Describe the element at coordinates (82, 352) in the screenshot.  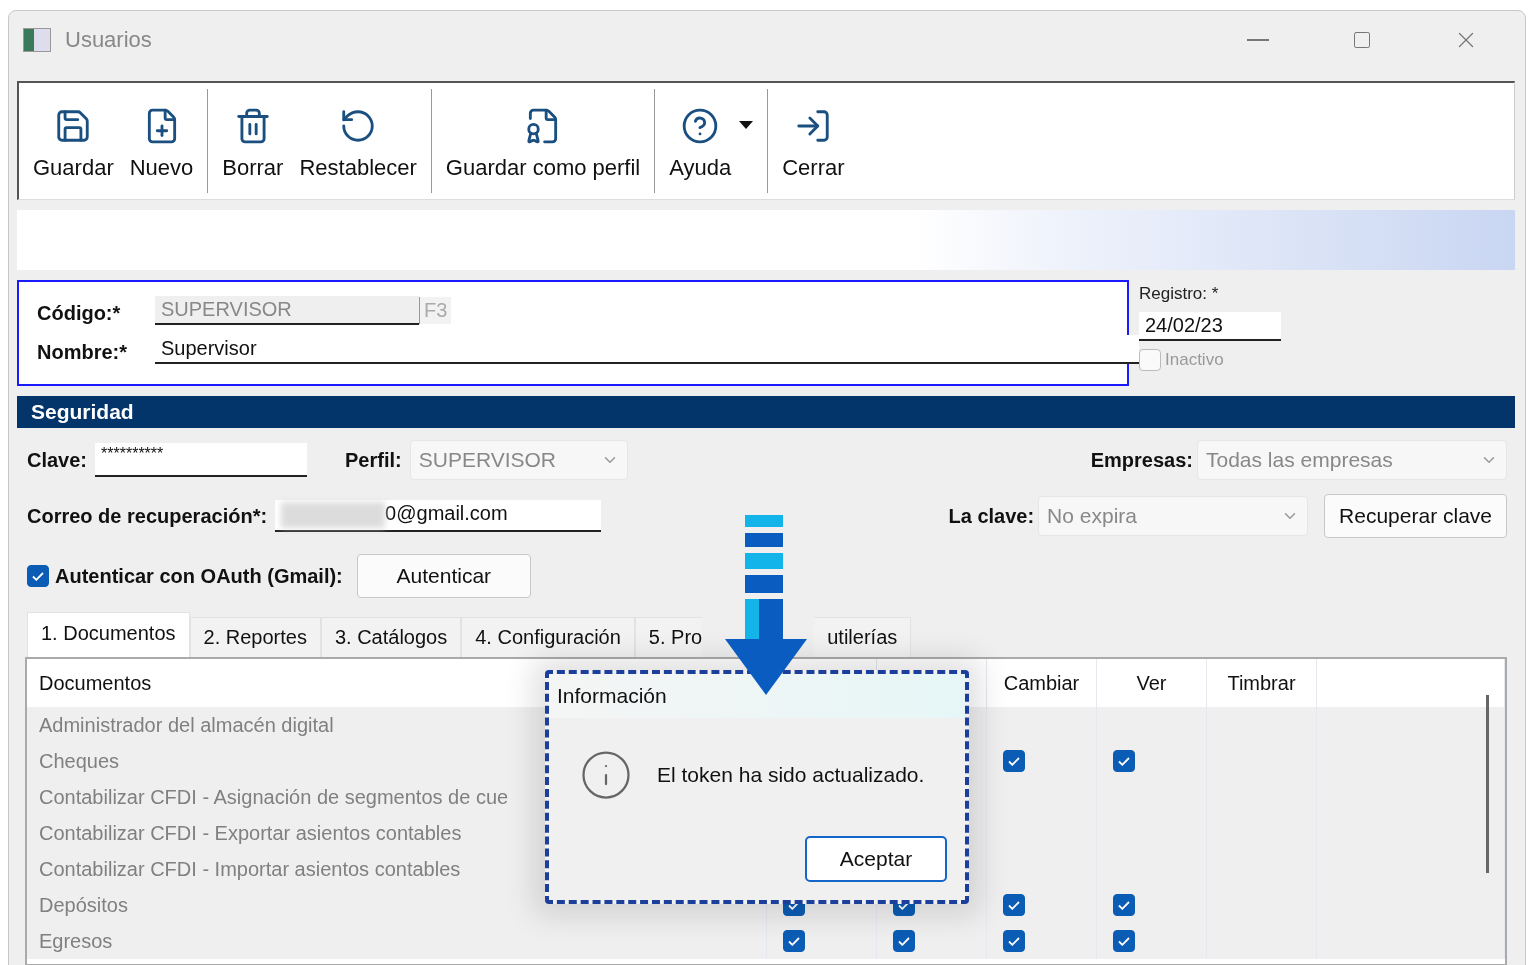
I see `field-label: Nombre:*` at that location.